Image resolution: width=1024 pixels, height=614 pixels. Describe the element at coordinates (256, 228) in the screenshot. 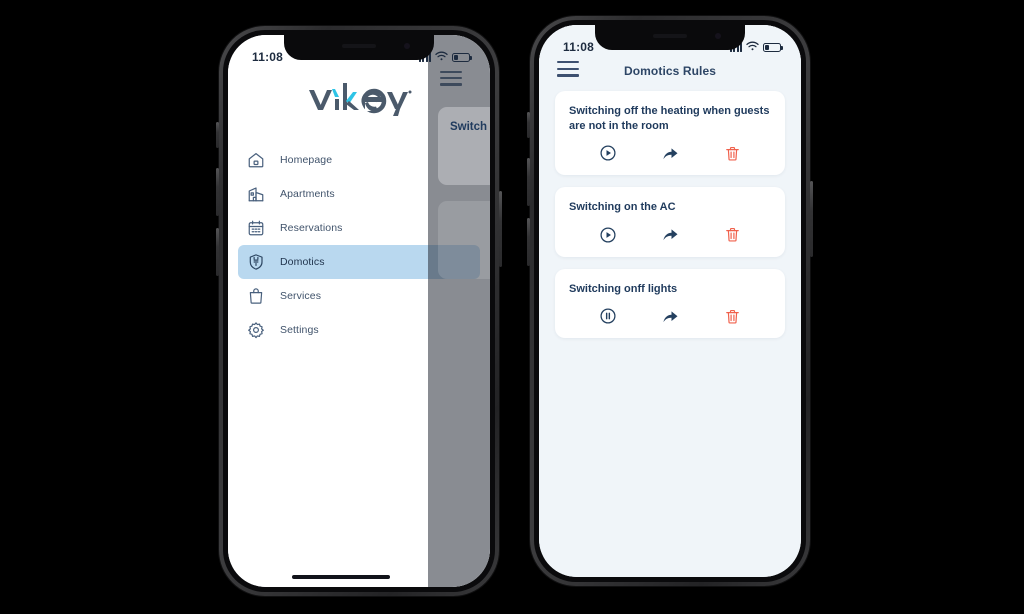

I see `calendar-icon` at that location.